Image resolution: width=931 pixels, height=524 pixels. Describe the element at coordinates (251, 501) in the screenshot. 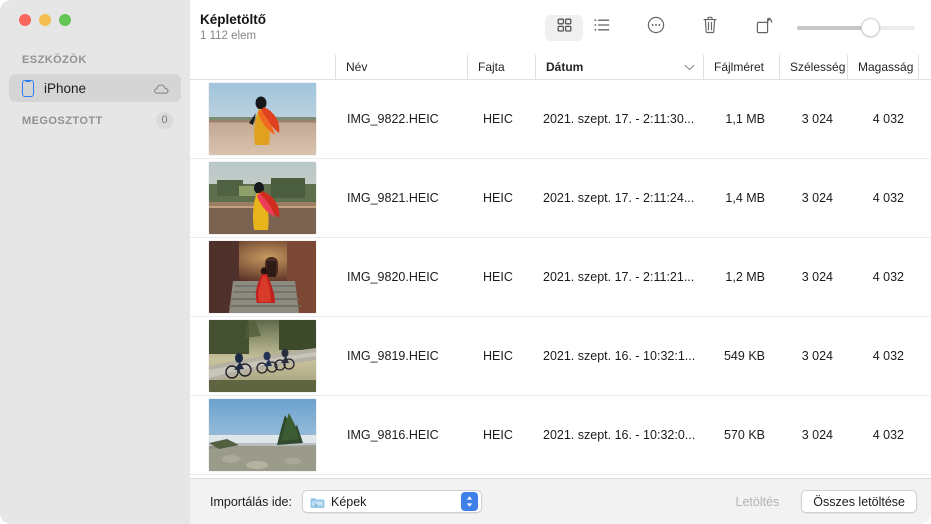

I see `import-destination-label: Importálás ide:` at that location.